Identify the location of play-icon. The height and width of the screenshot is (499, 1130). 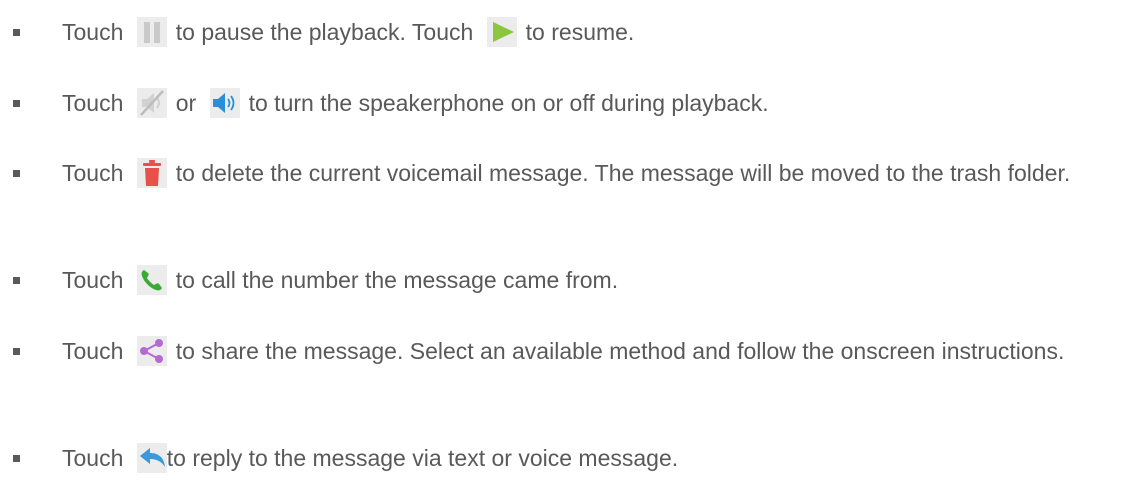
(501, 32).